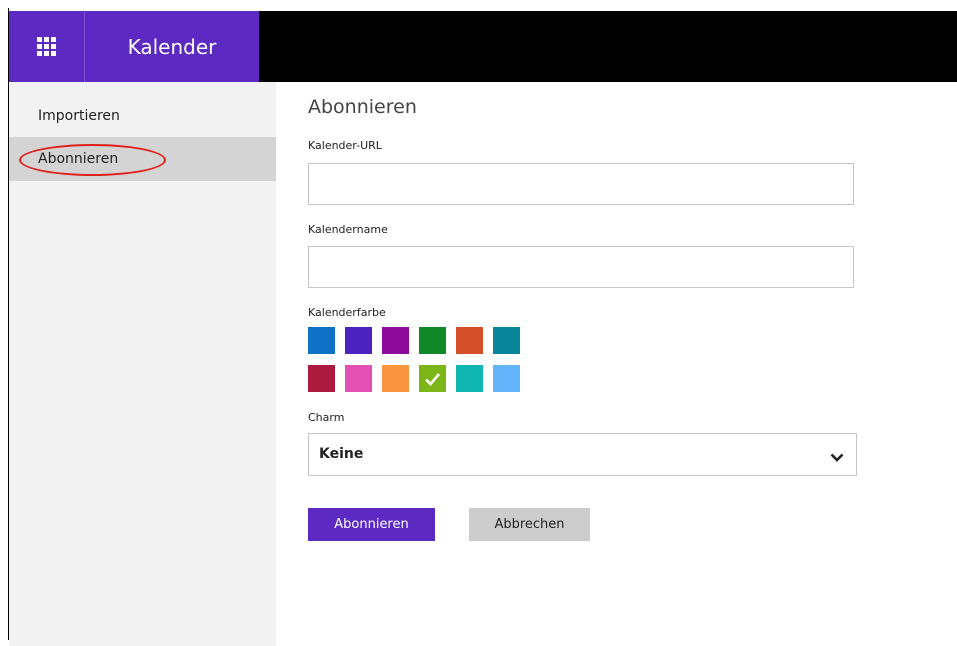  Describe the element at coordinates (347, 312) in the screenshot. I see `calendar-color-label: Kalenderfarbe` at that location.